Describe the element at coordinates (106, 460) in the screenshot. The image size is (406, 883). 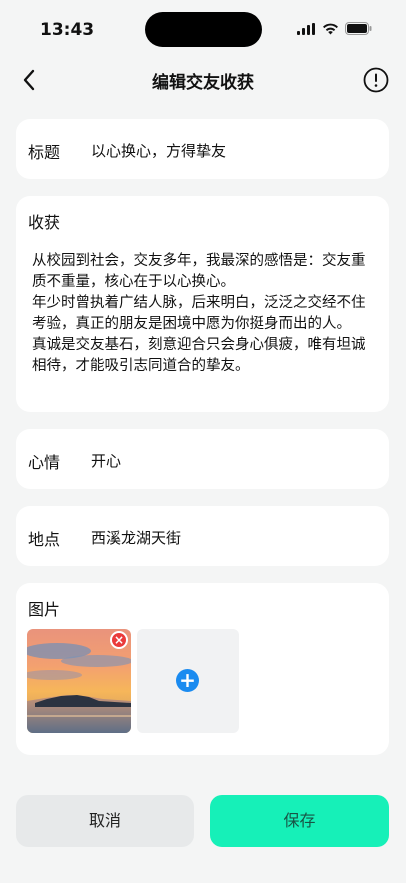
I see `mood-input: 开心` at that location.